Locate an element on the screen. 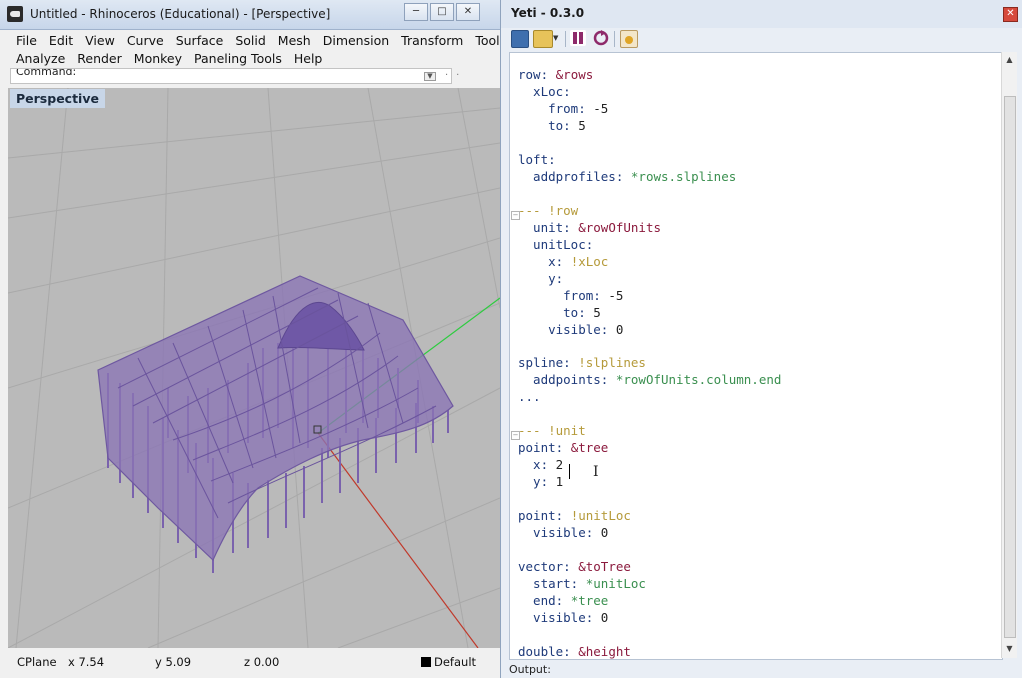  code-line: x: !xLoc is located at coordinates (649, 262).